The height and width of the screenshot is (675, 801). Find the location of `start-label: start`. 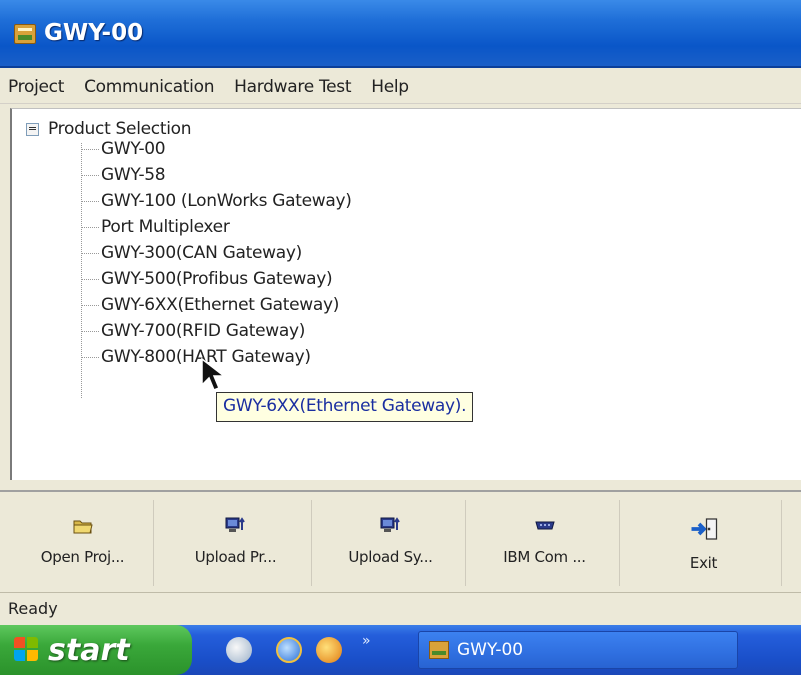

start-label: start is located at coordinates (89, 650).